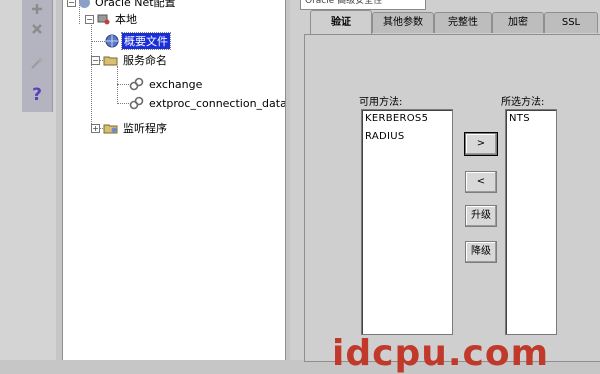 This screenshot has height=374, width=600. I want to click on plus-icon, so click(37, 10).